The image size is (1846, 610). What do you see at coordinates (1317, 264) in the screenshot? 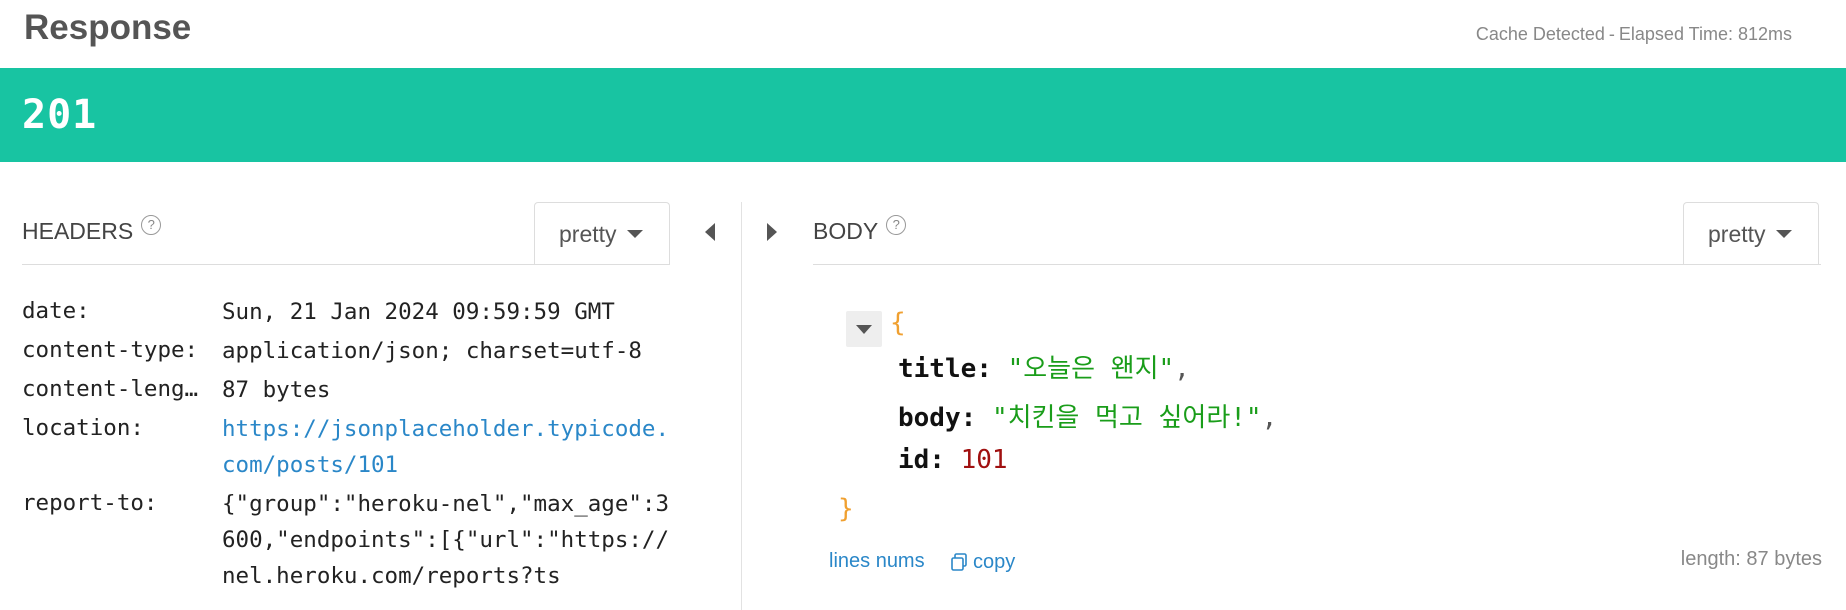
I see `body-underline` at bounding box center [1317, 264].